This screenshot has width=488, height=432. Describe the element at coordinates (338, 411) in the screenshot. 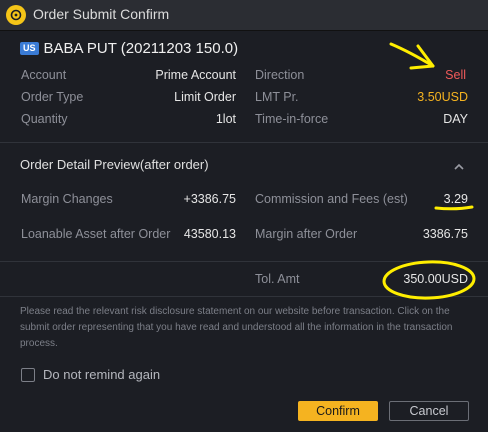

I see `confirm-button: Confirm` at that location.